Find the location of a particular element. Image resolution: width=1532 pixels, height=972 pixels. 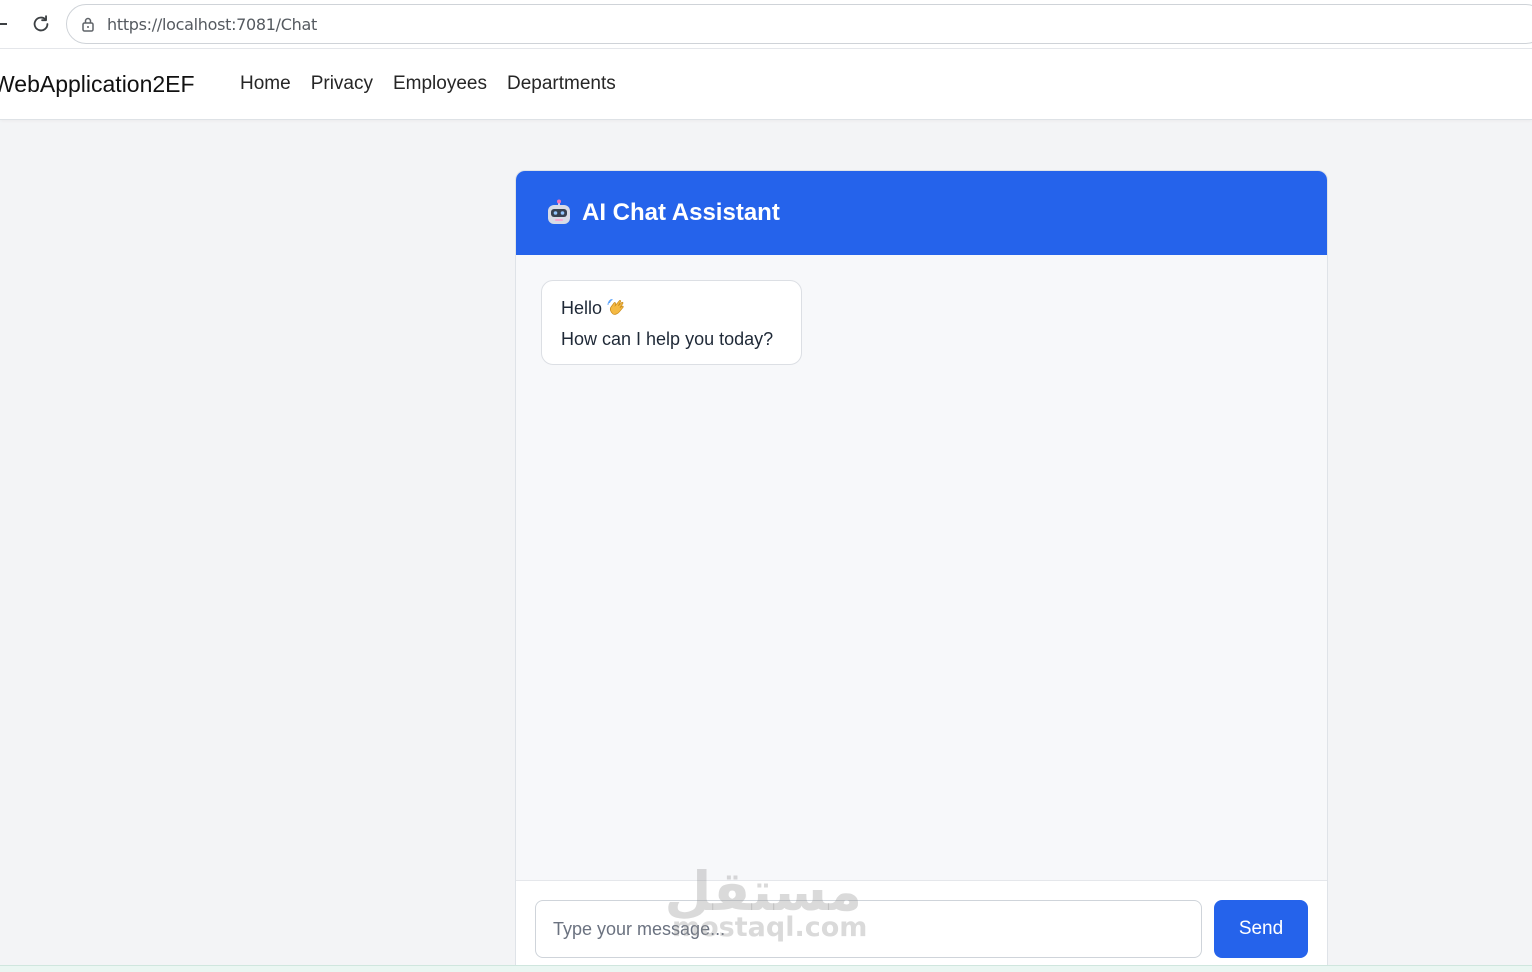

back-arrow-icon is located at coordinates (3, 24).